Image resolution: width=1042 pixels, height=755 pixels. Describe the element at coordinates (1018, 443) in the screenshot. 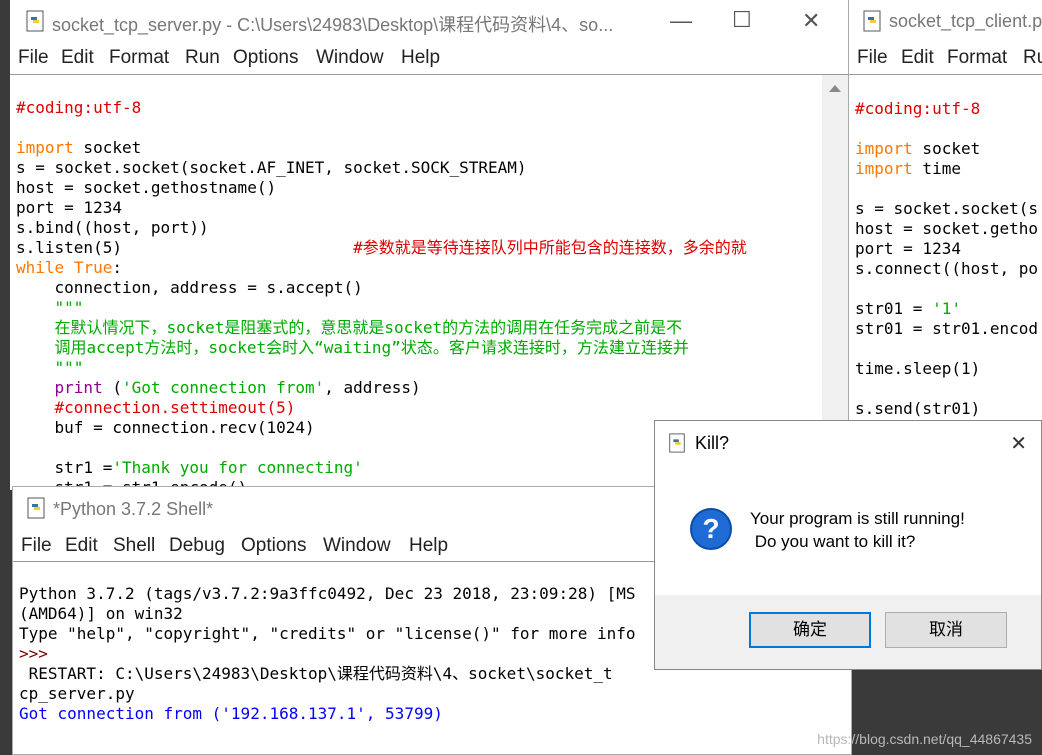

I see `dialog-close-icon: ✕` at that location.